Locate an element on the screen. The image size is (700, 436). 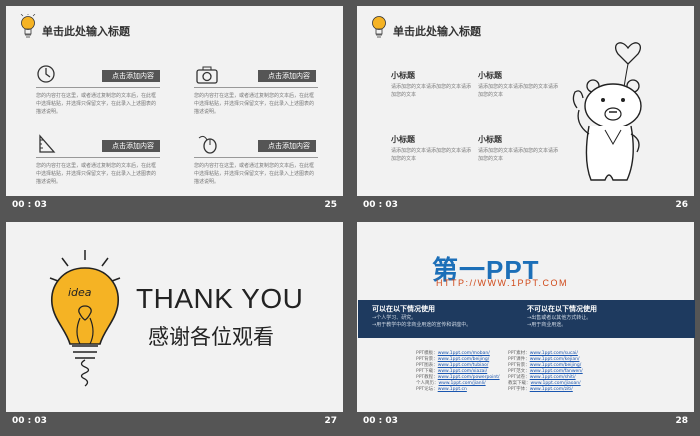
slide-footer: 00 : 03 26 is located at coordinates (525, 205).